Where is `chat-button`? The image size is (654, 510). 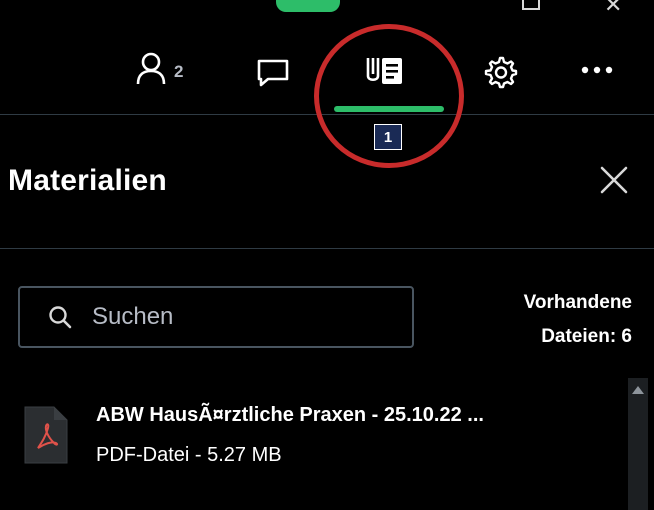 chat-button is located at coordinates (273, 75).